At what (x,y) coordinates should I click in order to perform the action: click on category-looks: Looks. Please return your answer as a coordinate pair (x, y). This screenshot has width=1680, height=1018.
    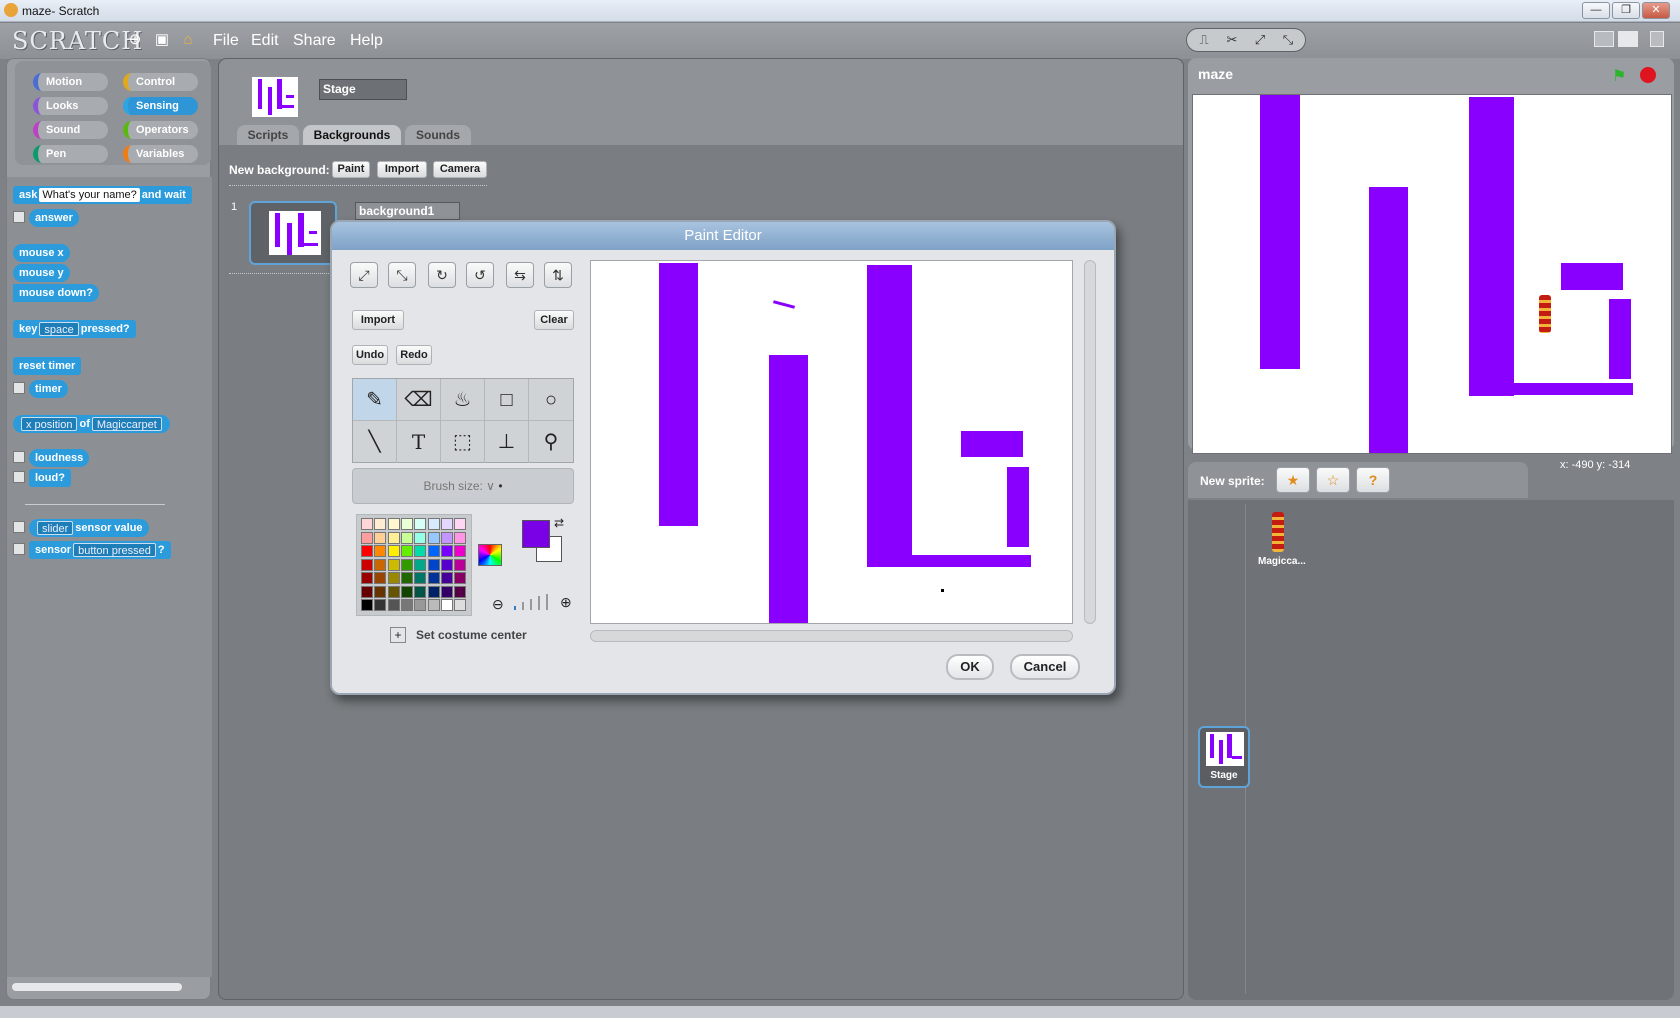
    Looking at the image, I should click on (70, 106).